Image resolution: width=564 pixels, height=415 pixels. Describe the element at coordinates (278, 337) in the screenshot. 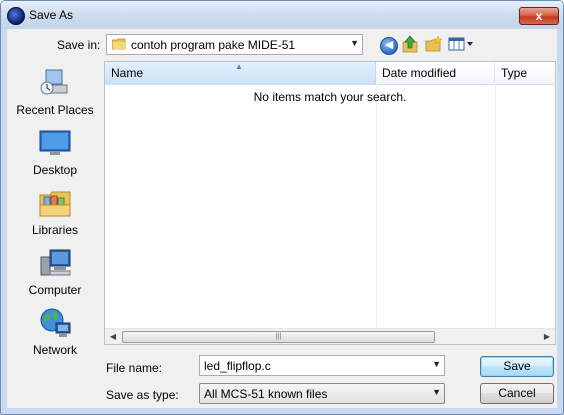

I see `scrollbar-thumb: |||` at that location.